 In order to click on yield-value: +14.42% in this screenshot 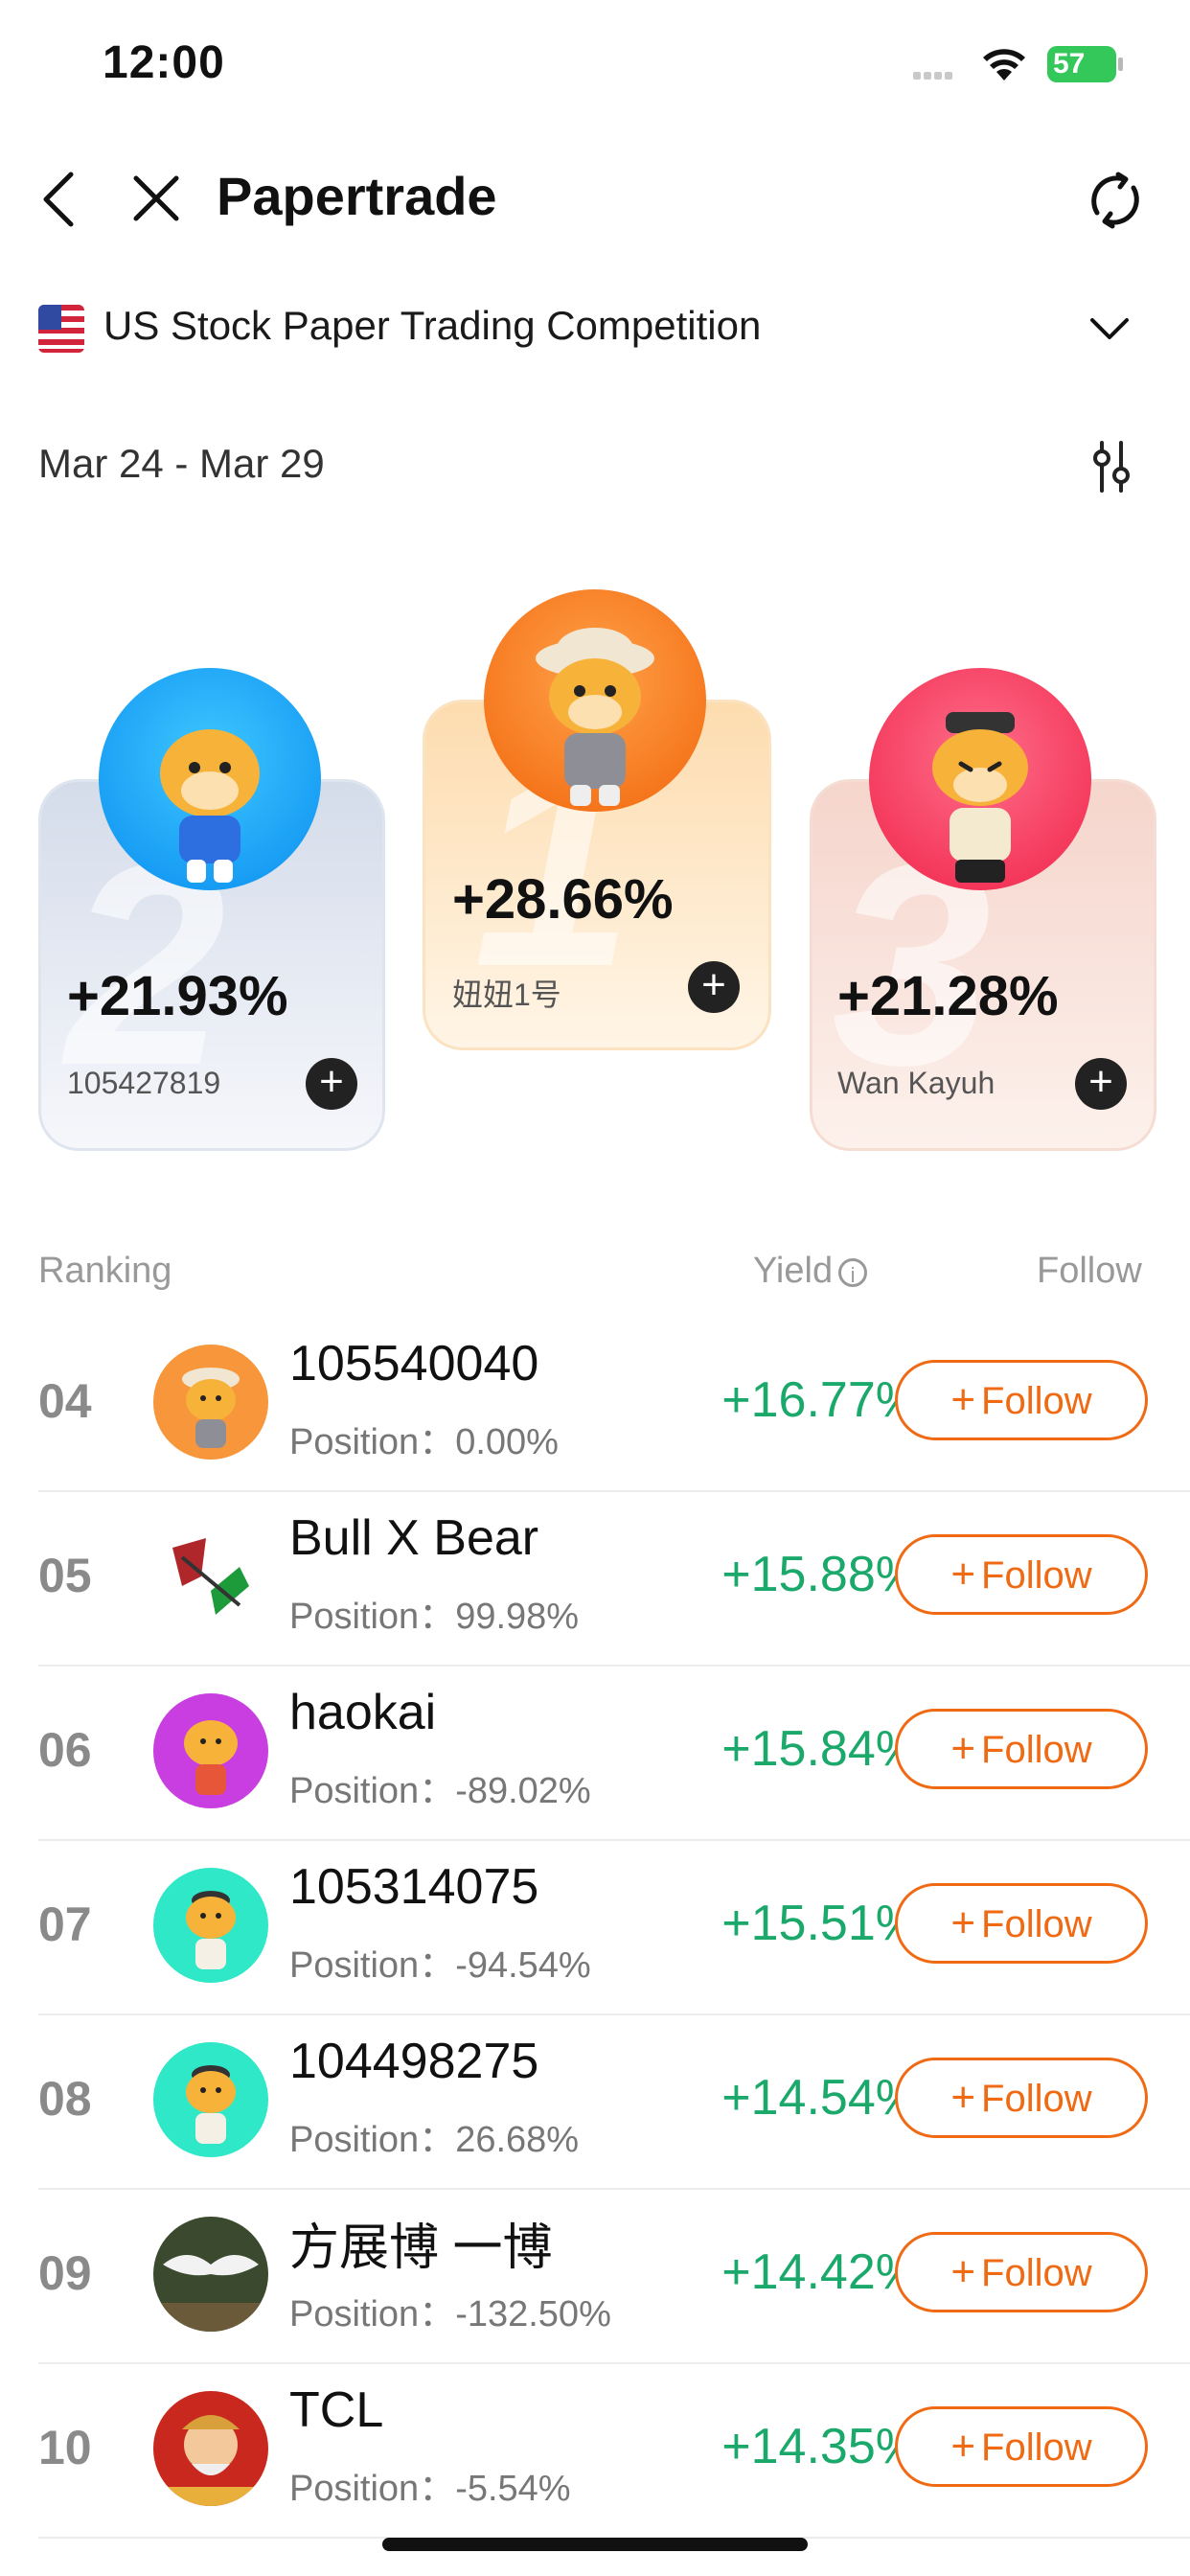, I will do `click(821, 2272)`.